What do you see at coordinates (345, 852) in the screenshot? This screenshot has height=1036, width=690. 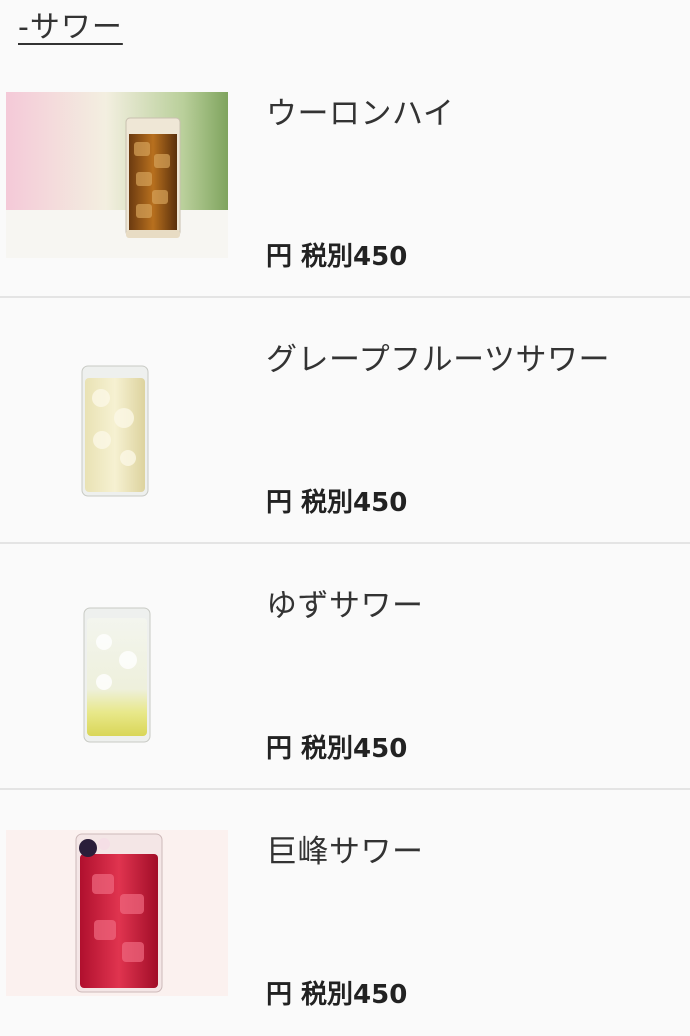 I see `item-name: 巨峰サワー` at bounding box center [345, 852].